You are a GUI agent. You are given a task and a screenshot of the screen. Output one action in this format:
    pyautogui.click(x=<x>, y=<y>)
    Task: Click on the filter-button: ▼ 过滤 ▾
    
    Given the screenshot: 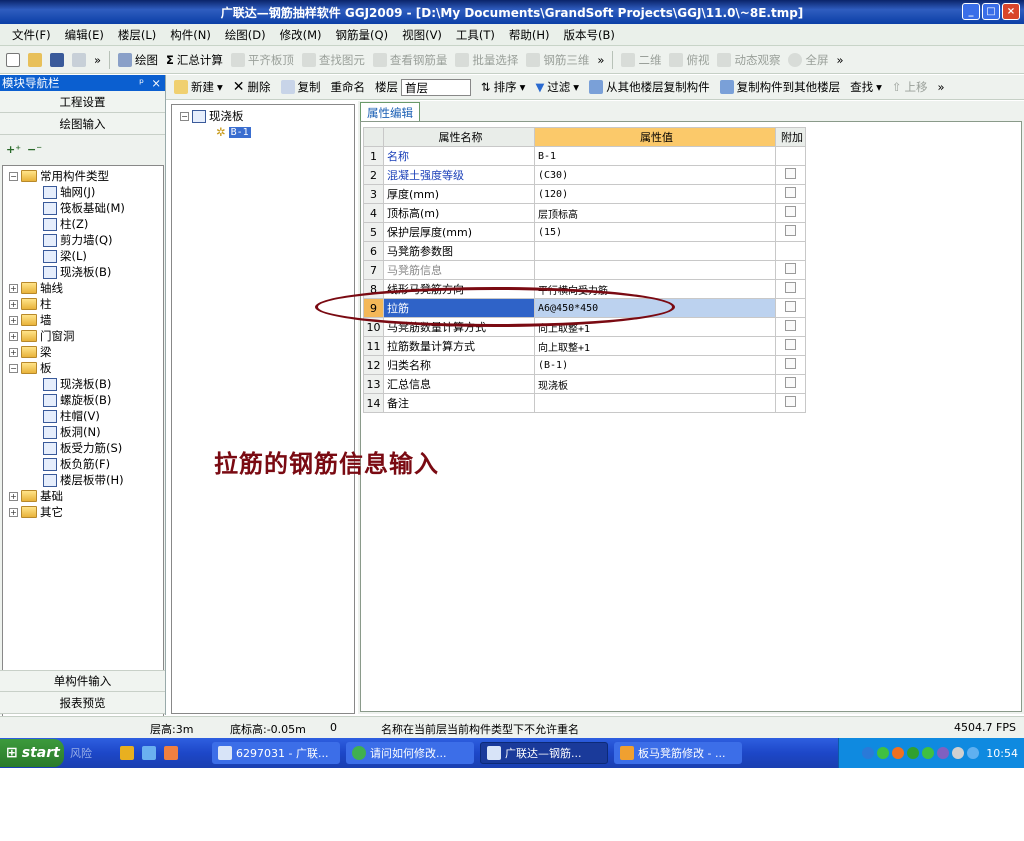 What is the action you would take?
    pyautogui.click(x=557, y=87)
    